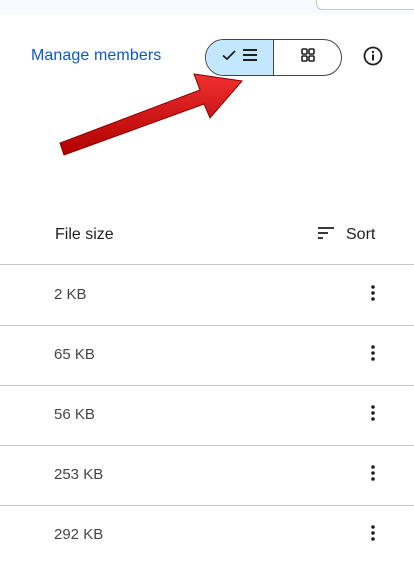 The height and width of the screenshot is (565, 414). I want to click on table-row: 253 KB, so click(207, 475).